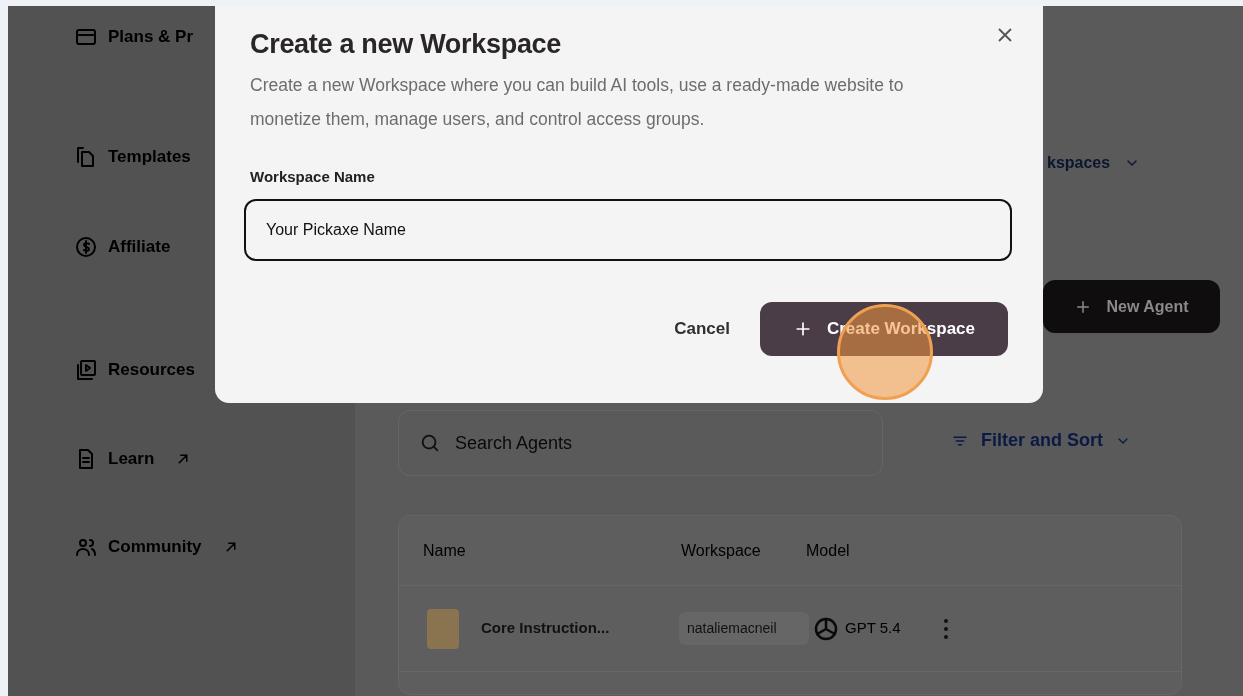 This screenshot has width=1243, height=696. I want to click on filter-and-sort-button: Filter and Sort, so click(1041, 440).